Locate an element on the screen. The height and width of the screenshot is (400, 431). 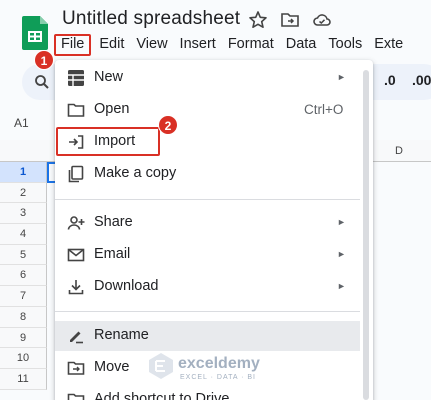
row-header: 5 is located at coordinates (23, 255).